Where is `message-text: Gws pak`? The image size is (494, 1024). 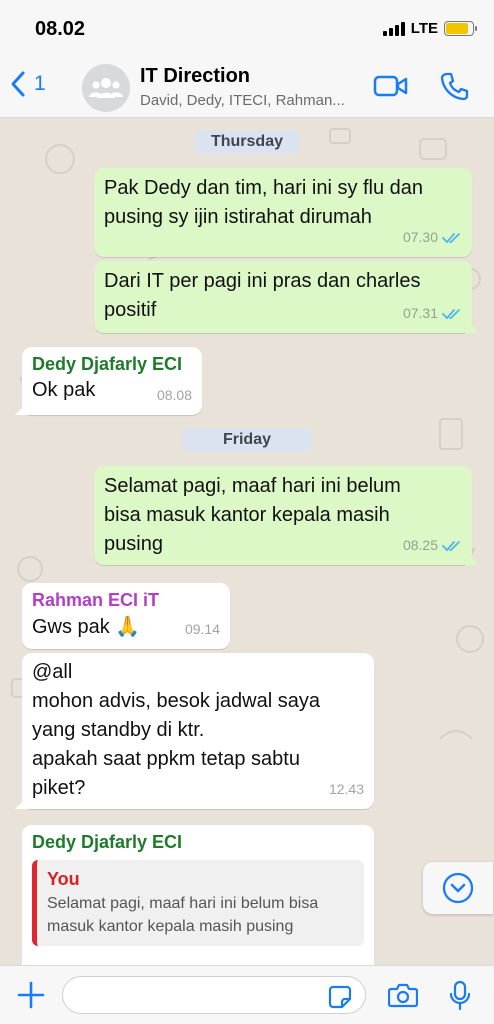
message-text: Gws pak is located at coordinates (71, 627).